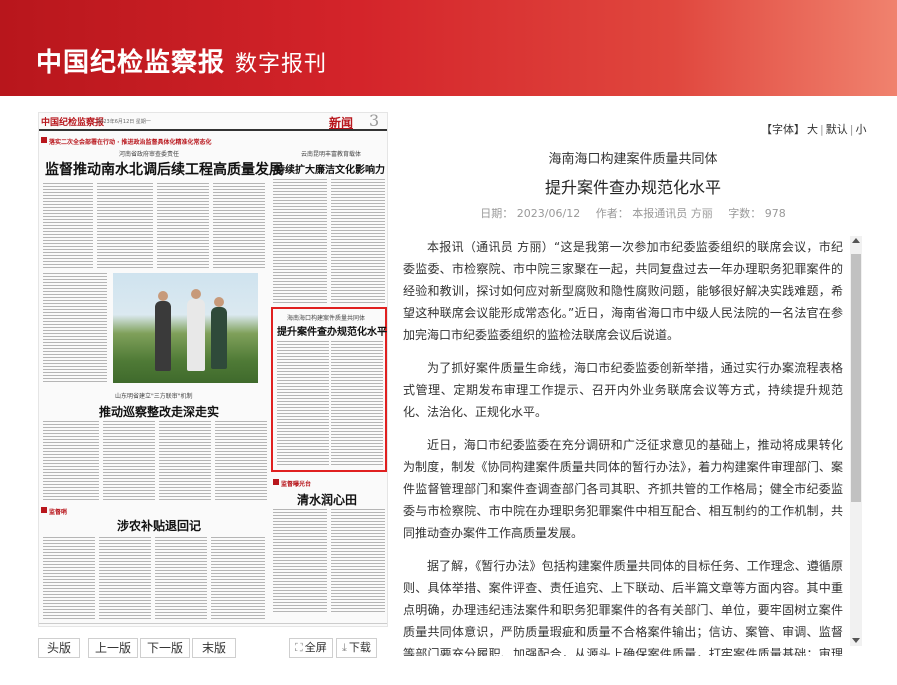 This screenshot has width=897, height=685. Describe the element at coordinates (327, 499) in the screenshot. I see `headline-right-bottom: 清水润心田` at that location.